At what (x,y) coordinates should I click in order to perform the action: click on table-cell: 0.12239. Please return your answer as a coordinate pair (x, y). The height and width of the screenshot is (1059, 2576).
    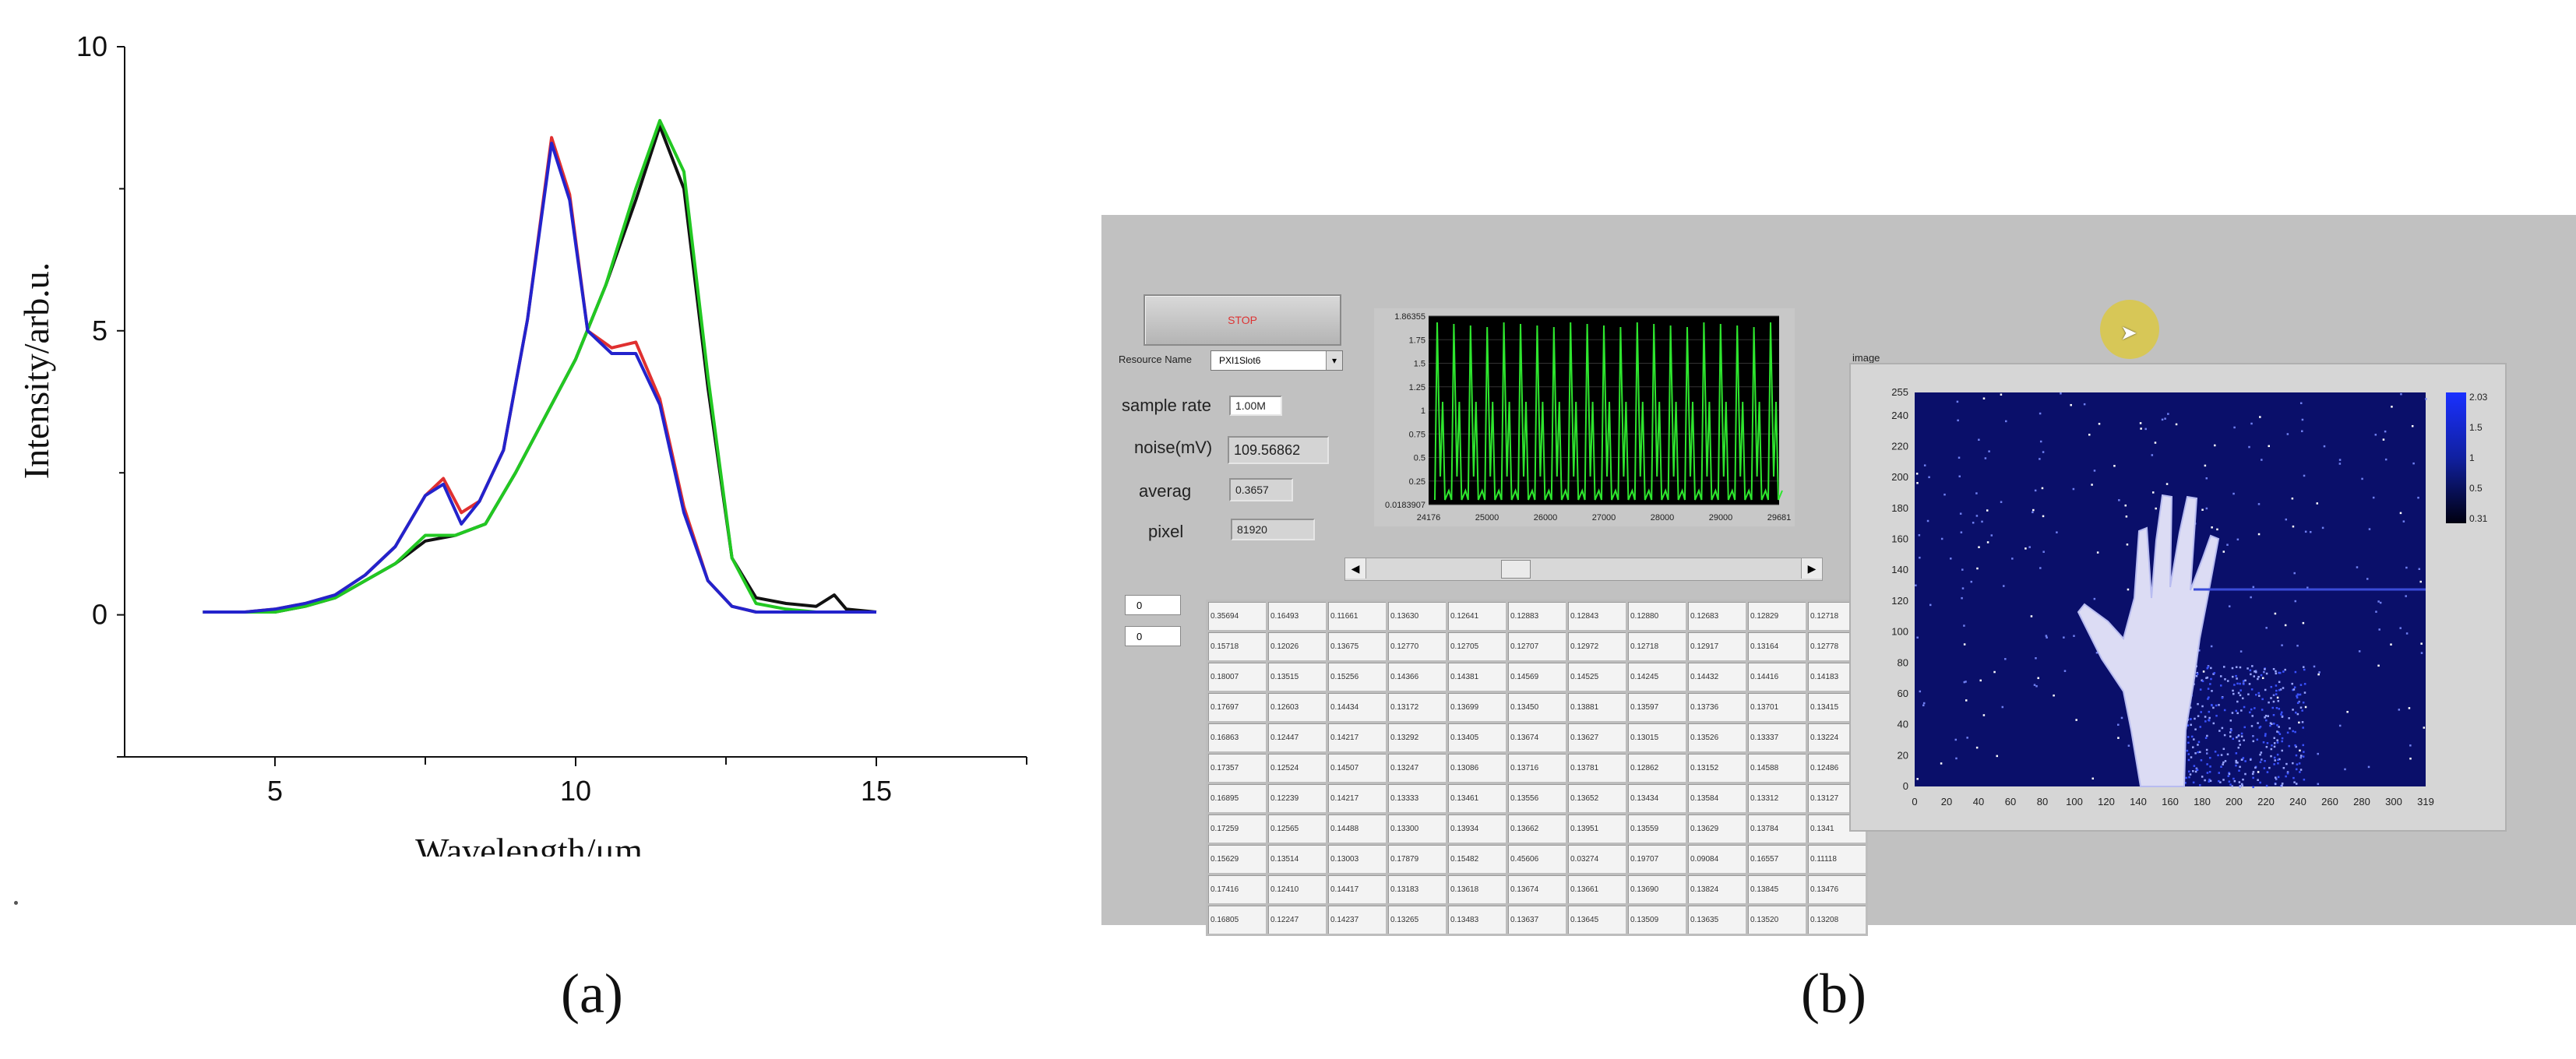
    Looking at the image, I should click on (1297, 798).